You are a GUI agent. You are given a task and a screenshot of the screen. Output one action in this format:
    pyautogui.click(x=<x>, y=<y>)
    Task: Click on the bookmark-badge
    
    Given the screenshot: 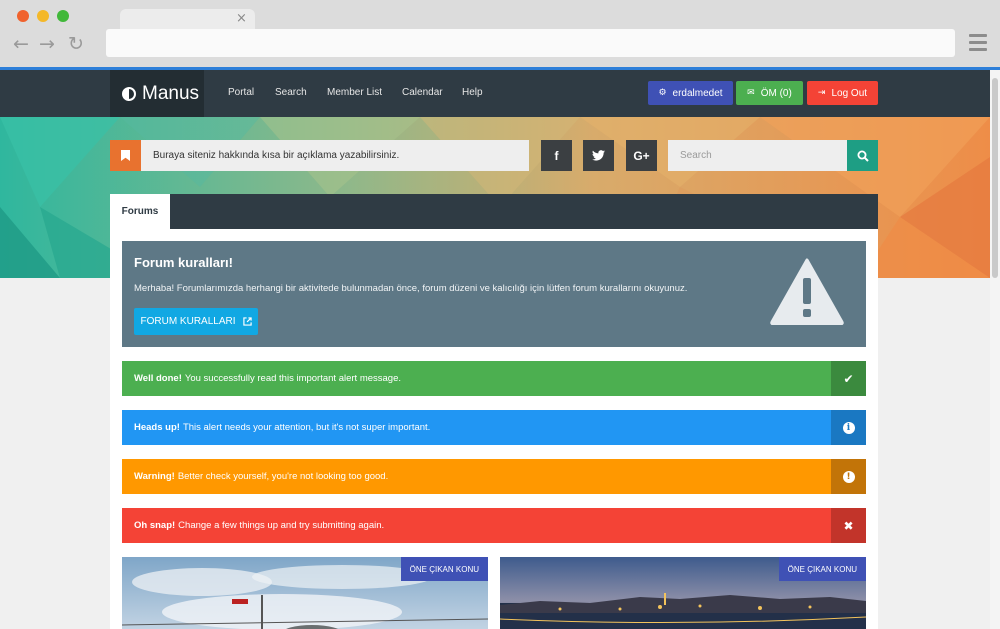 What is the action you would take?
    pyautogui.click(x=125, y=155)
    